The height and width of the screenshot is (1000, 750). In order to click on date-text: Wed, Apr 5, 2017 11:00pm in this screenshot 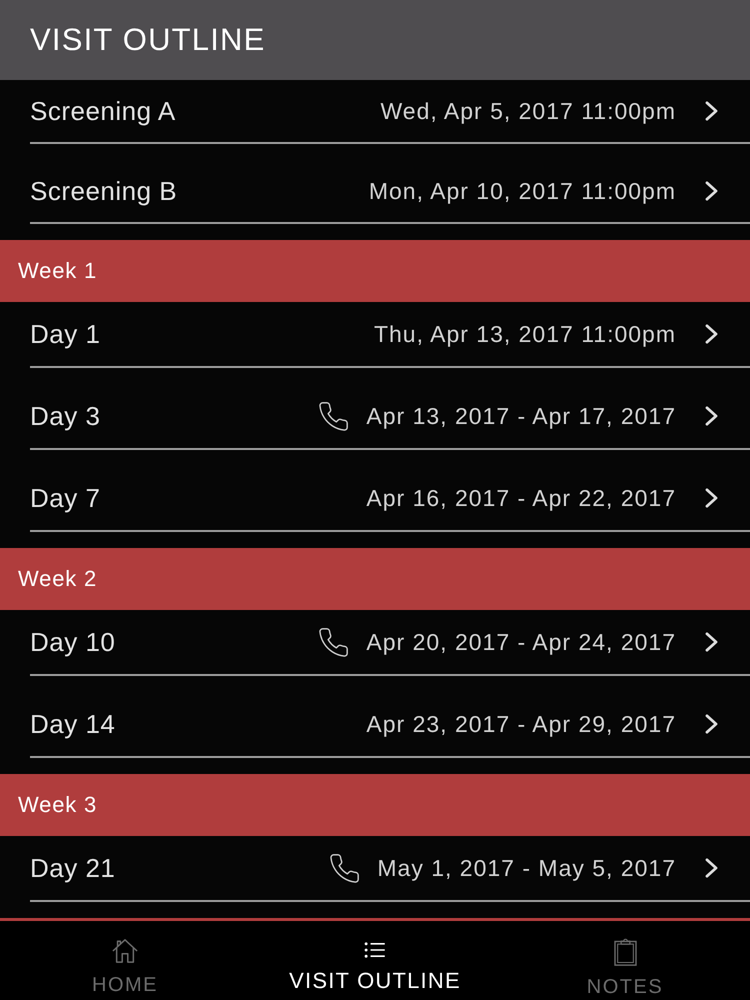, I will do `click(528, 111)`.